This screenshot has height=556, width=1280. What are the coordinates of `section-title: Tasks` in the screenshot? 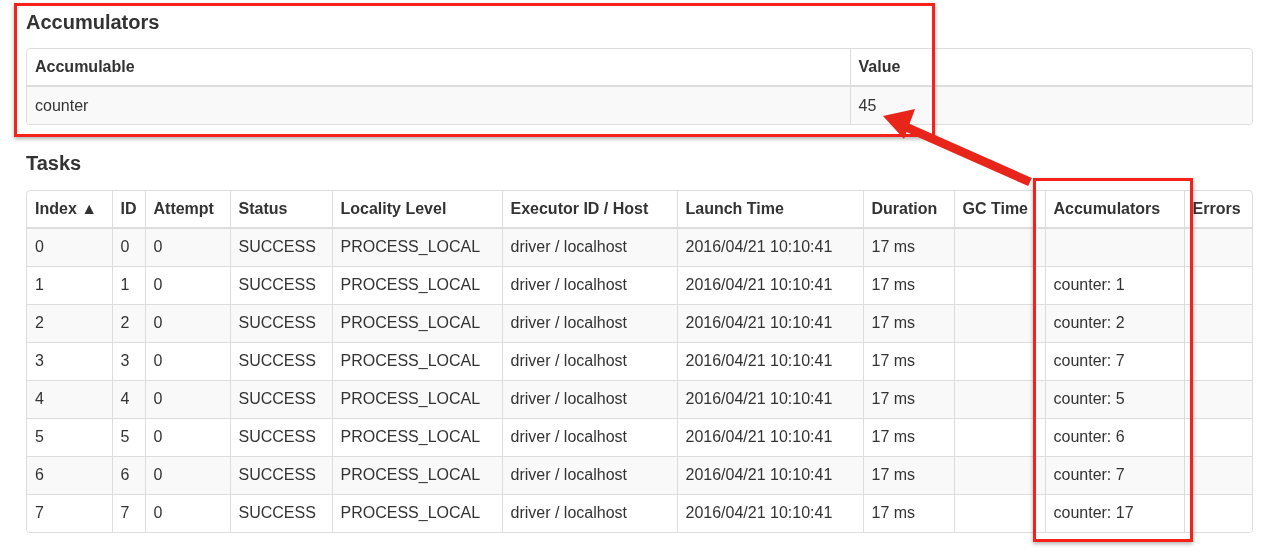 It's located at (54, 163).